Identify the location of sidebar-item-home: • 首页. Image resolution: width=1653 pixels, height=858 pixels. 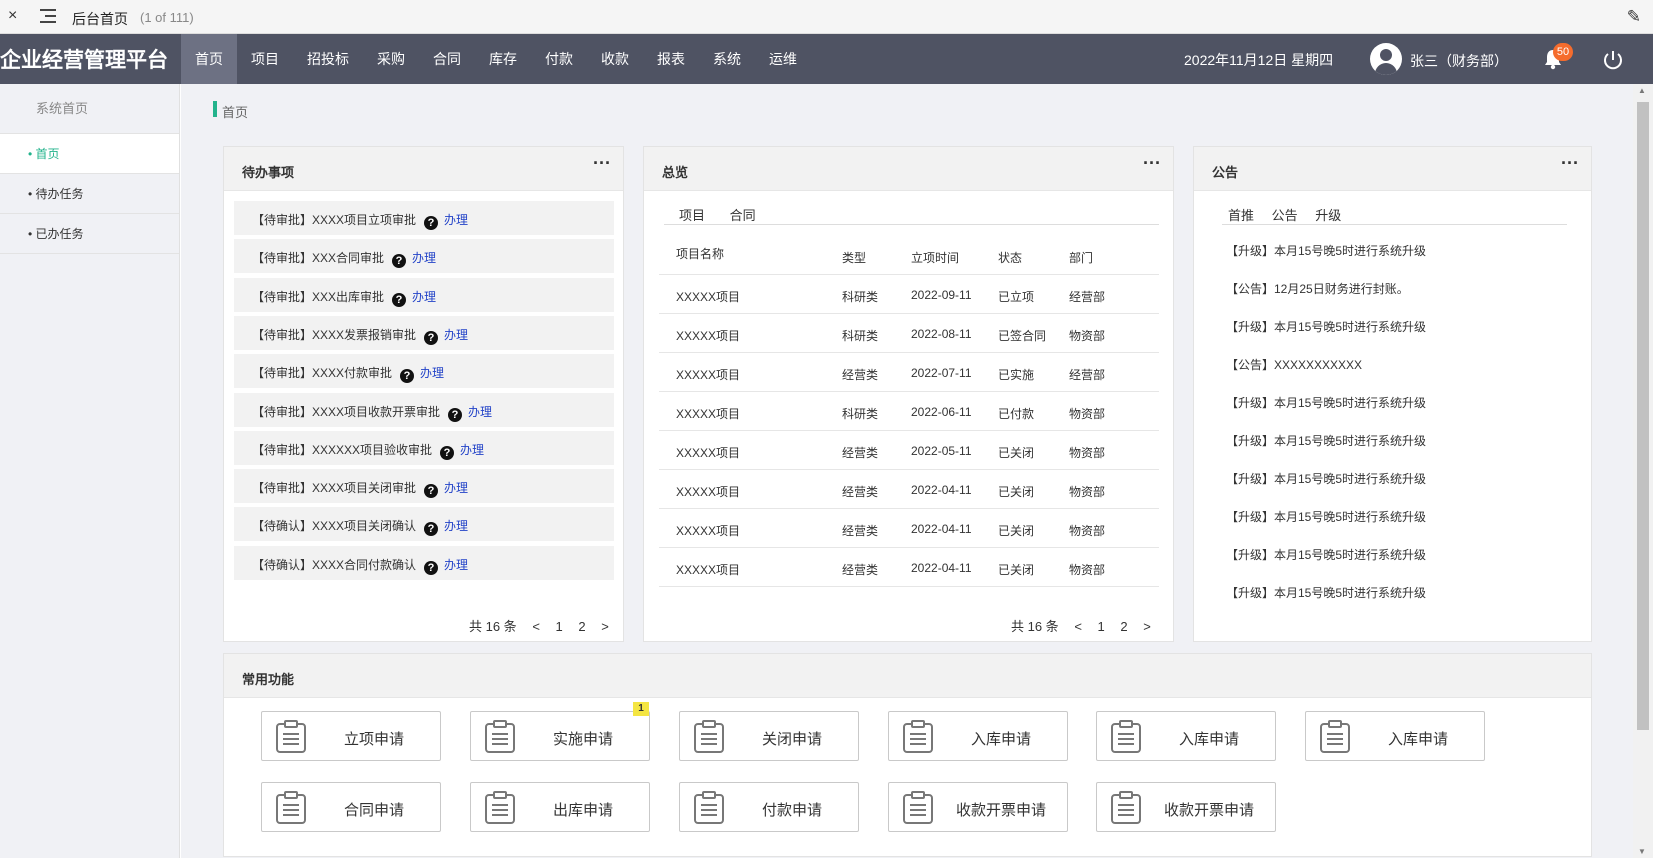
(89, 154).